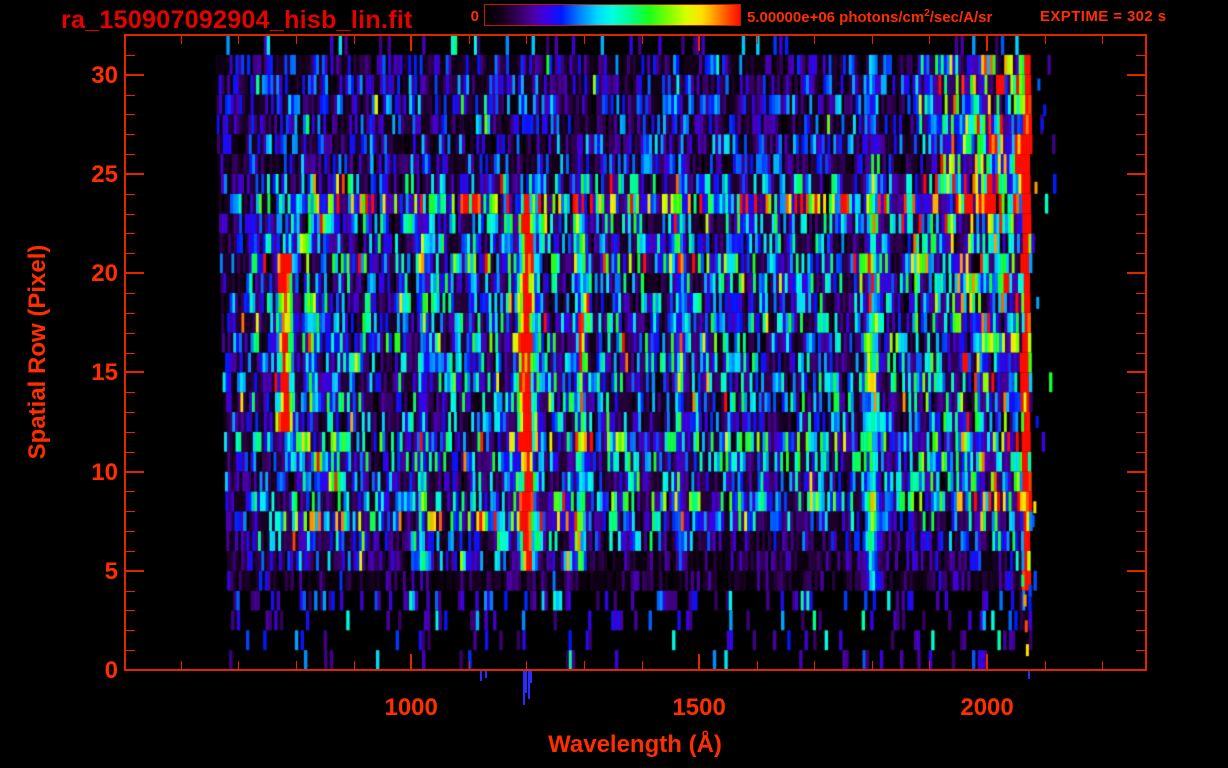 The width and height of the screenshot is (1228, 768). What do you see at coordinates (612, 15) in the screenshot?
I see `colorbar` at bounding box center [612, 15].